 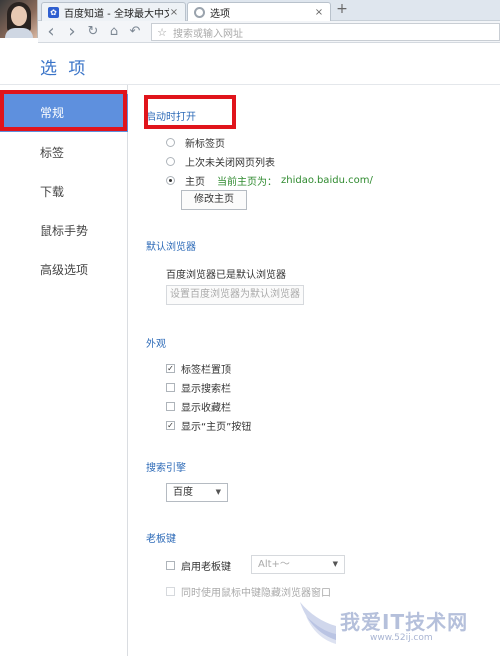 What do you see at coordinates (206, 389) in the screenshot?
I see `option-label: 显示搜索栏` at bounding box center [206, 389].